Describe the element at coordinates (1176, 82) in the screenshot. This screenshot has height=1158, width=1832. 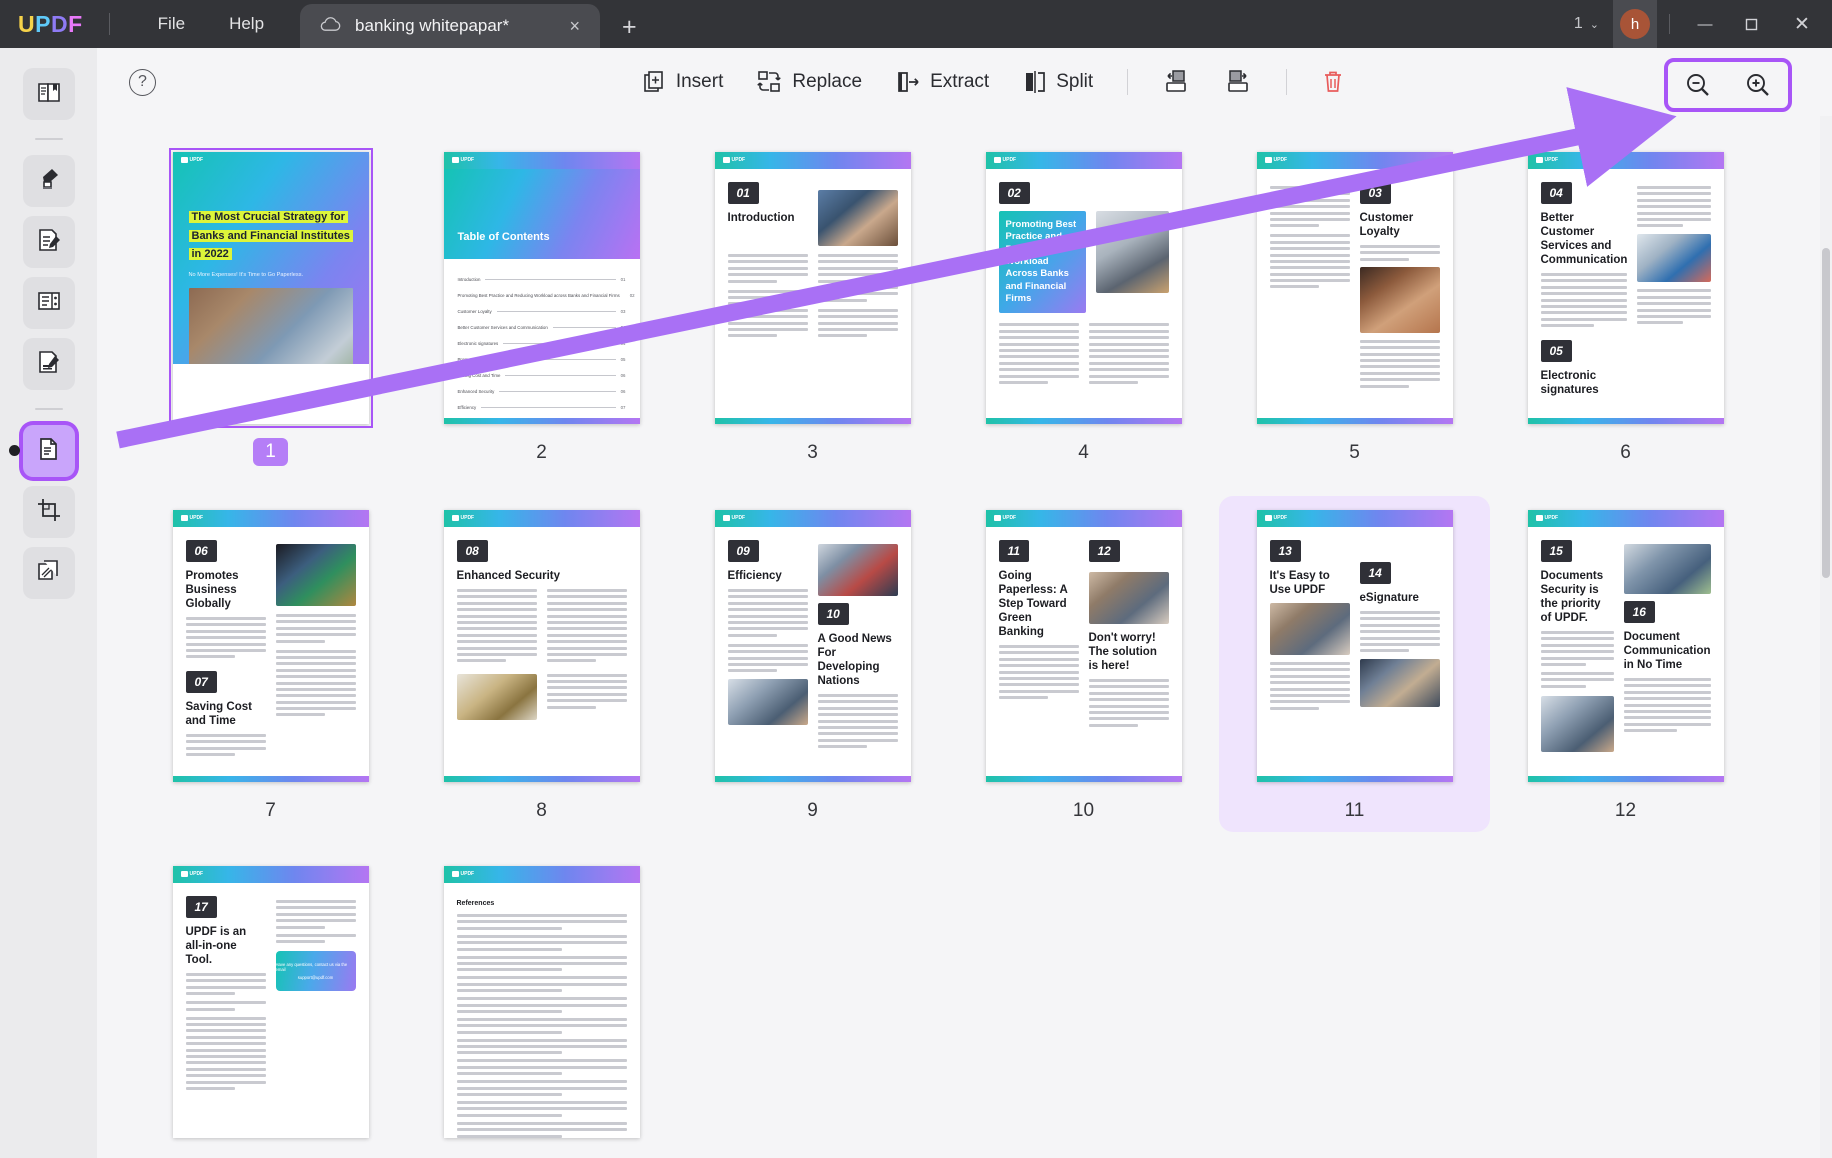
I see `rotate-left-button` at that location.